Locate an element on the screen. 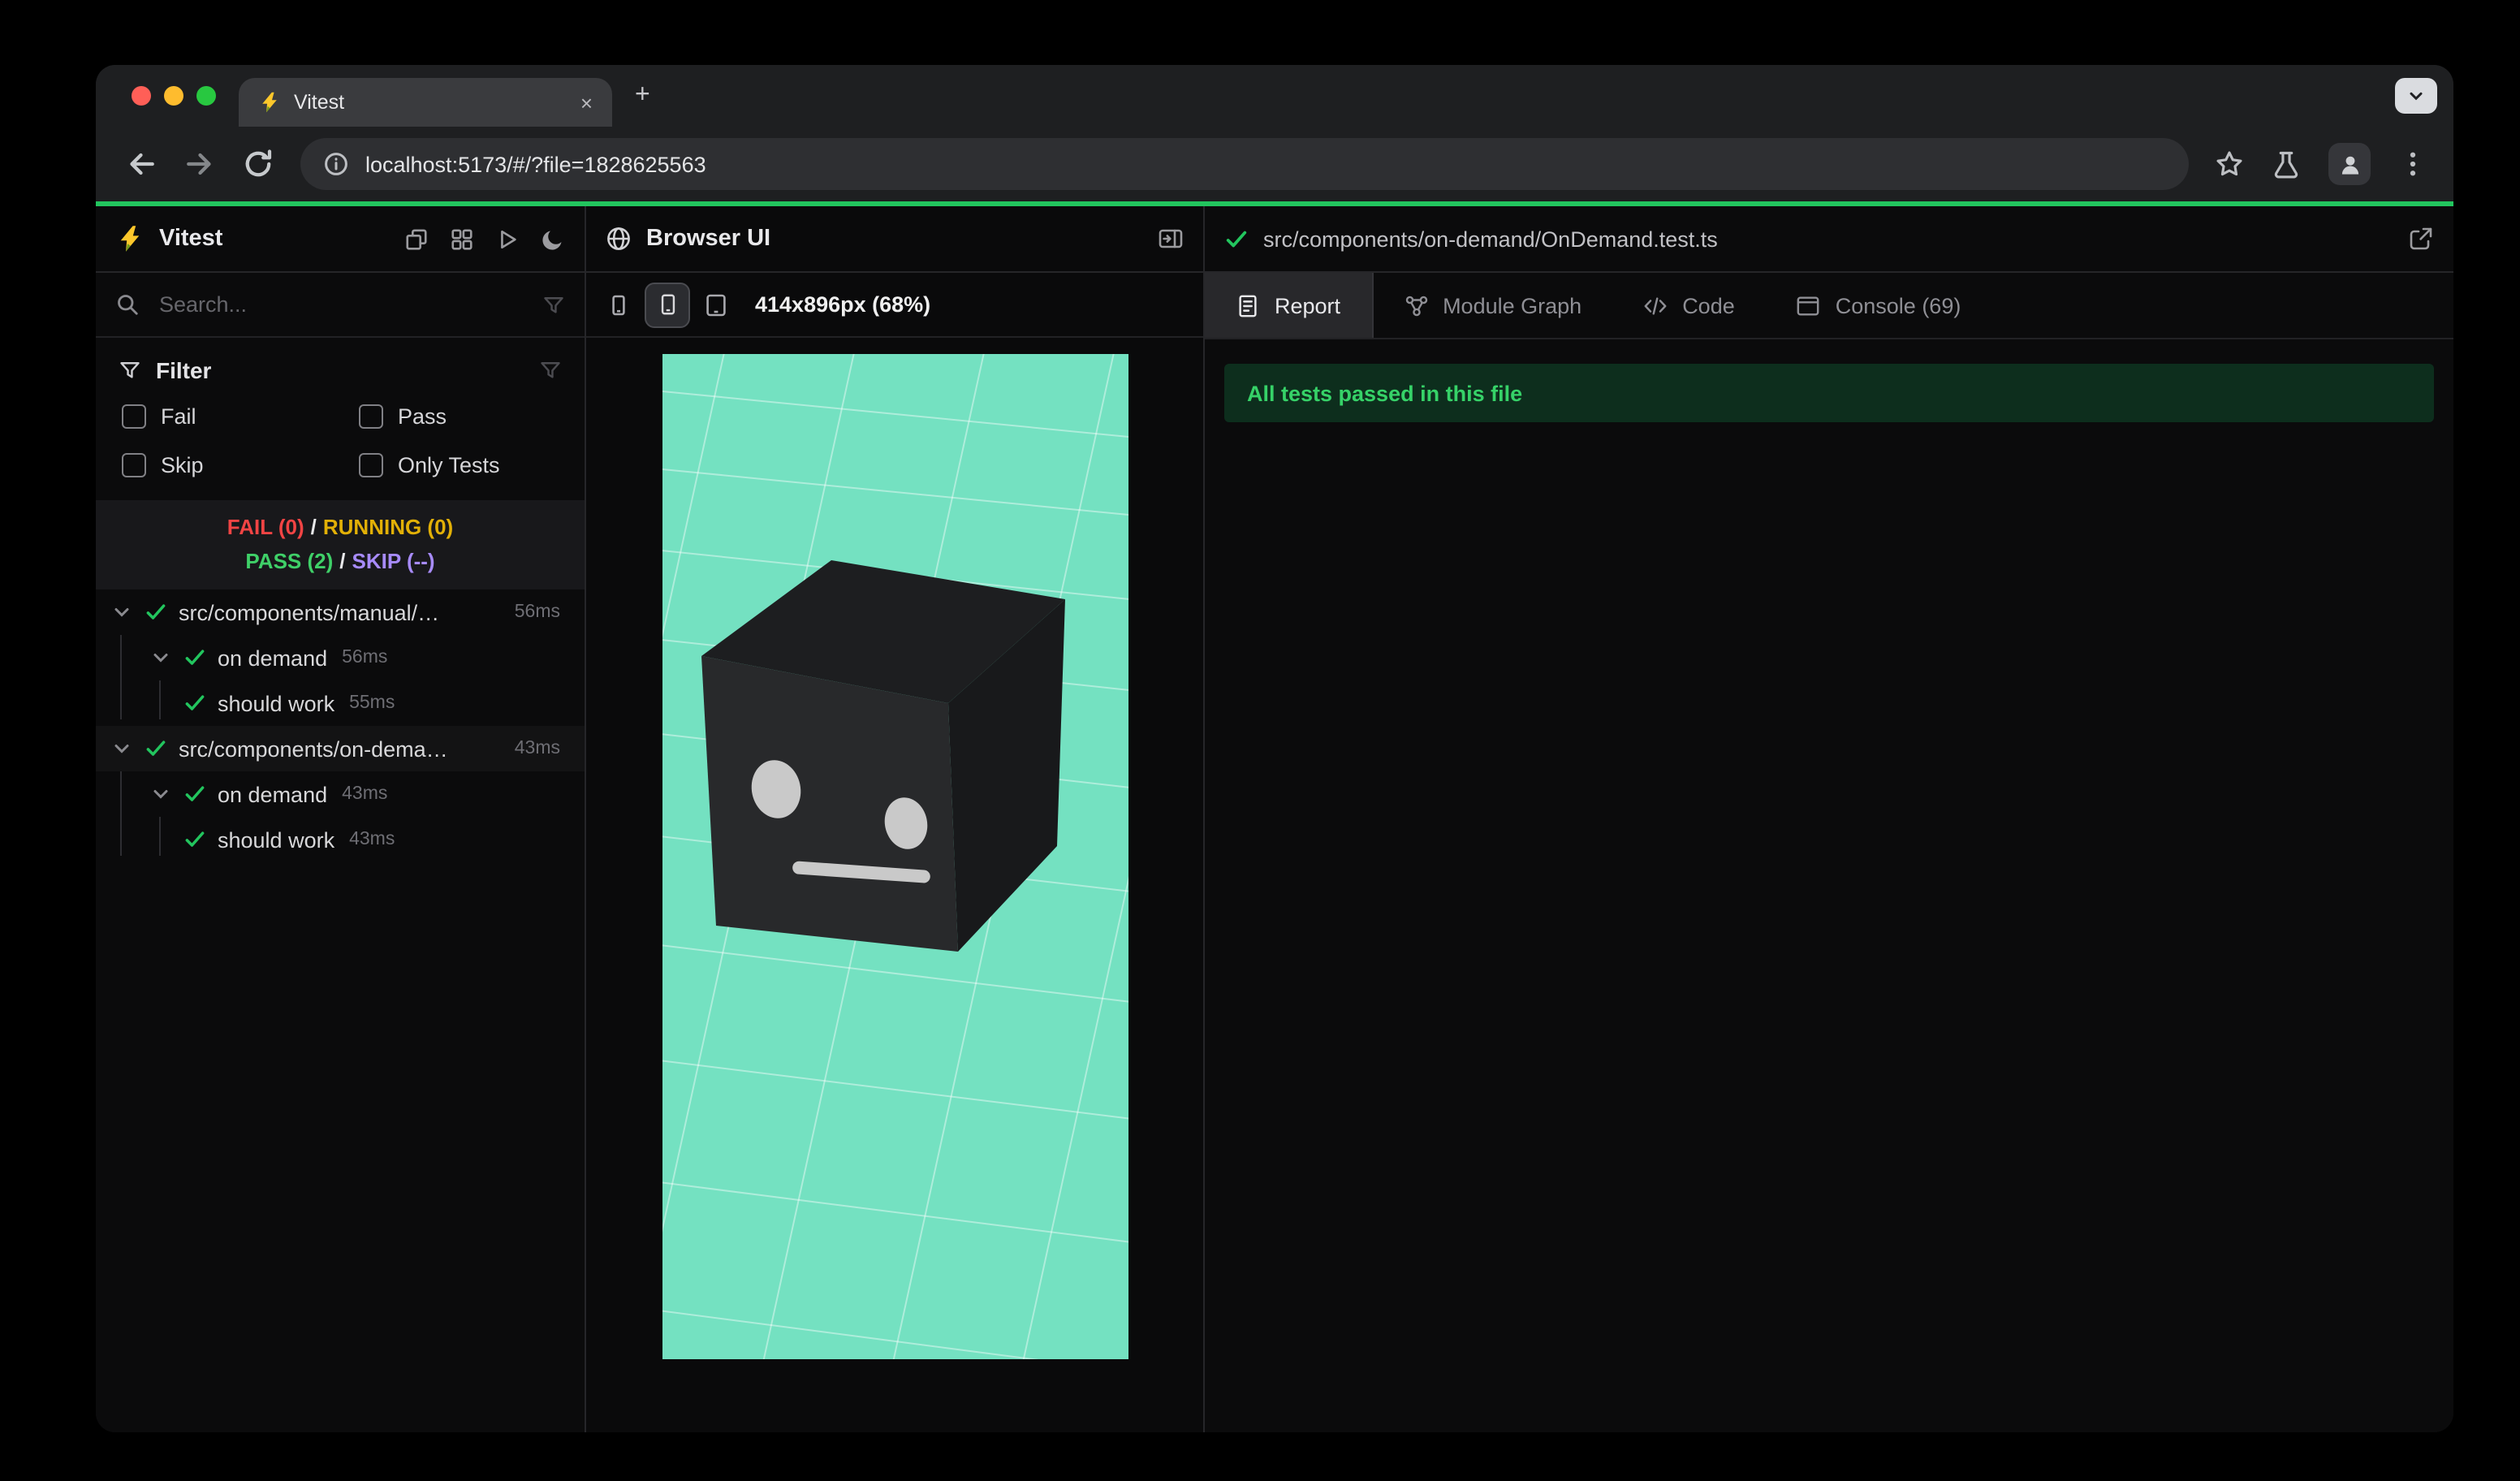  bookmark-star-icon is located at coordinates (2229, 164).